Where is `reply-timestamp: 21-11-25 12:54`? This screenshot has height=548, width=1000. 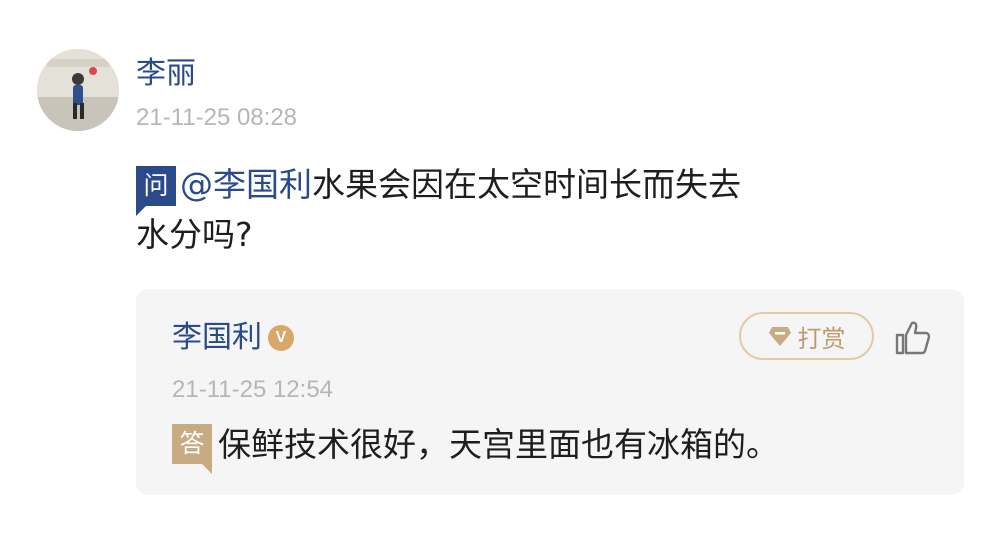 reply-timestamp: 21-11-25 12:54 is located at coordinates (253, 389).